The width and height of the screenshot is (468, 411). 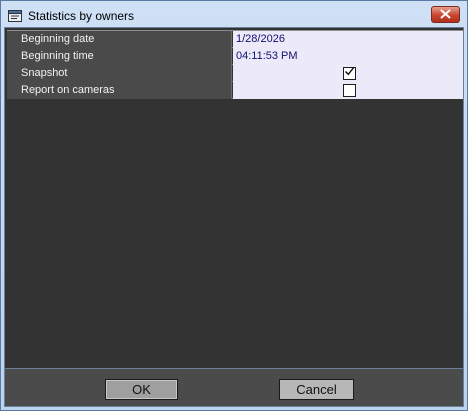 What do you see at coordinates (119, 73) in the screenshot?
I see `property-label: Snapshot` at bounding box center [119, 73].